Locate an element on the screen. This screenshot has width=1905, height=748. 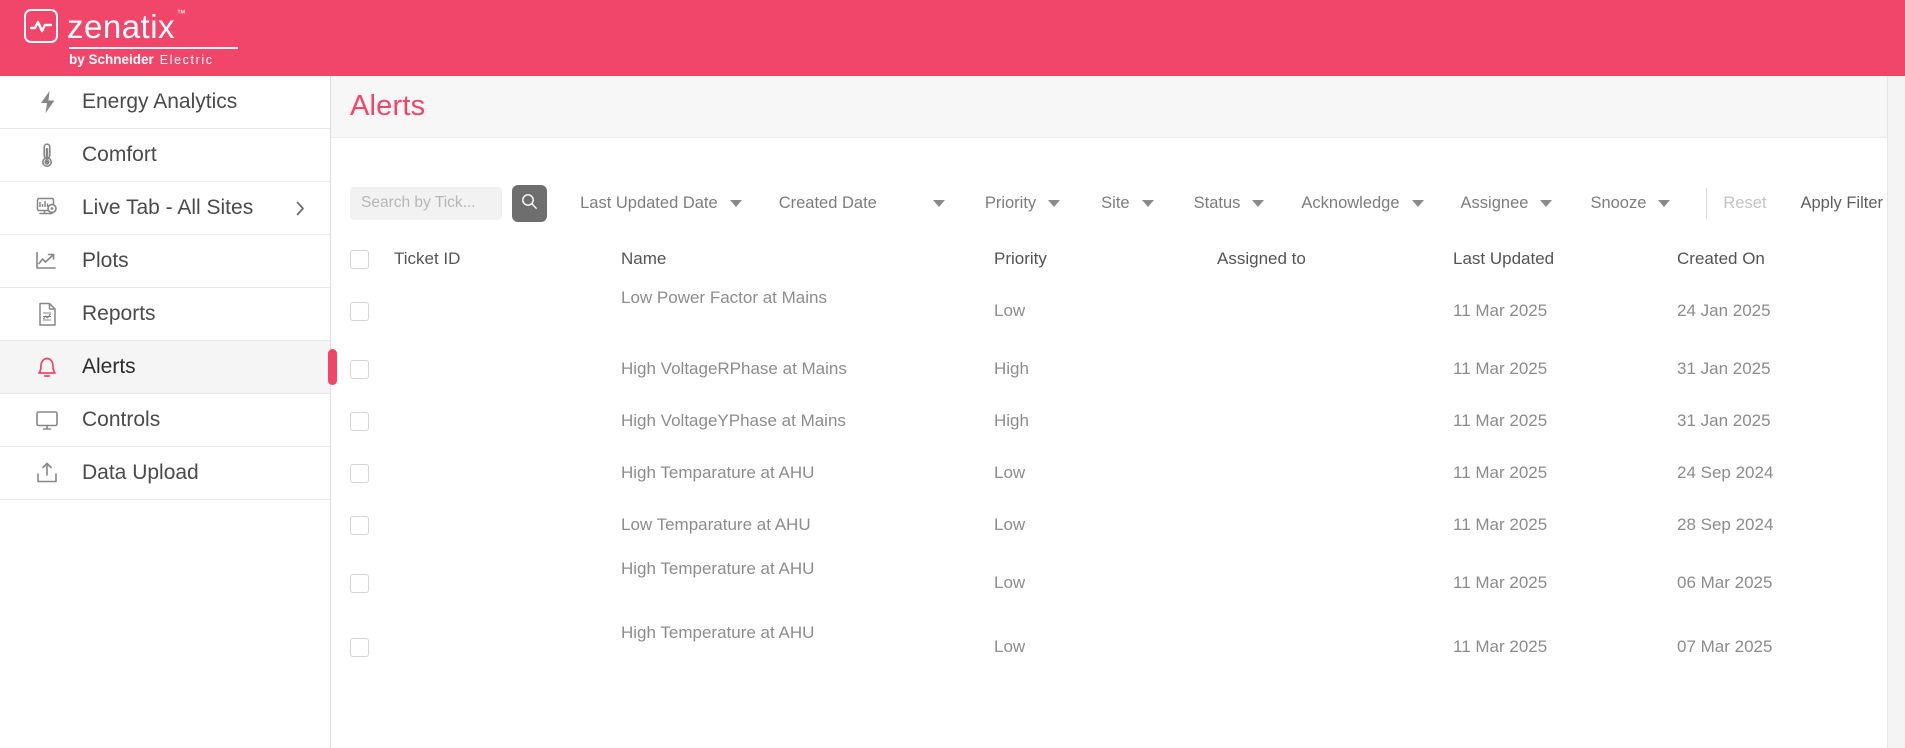
column-header-priority: Priority is located at coordinates (1105, 259).